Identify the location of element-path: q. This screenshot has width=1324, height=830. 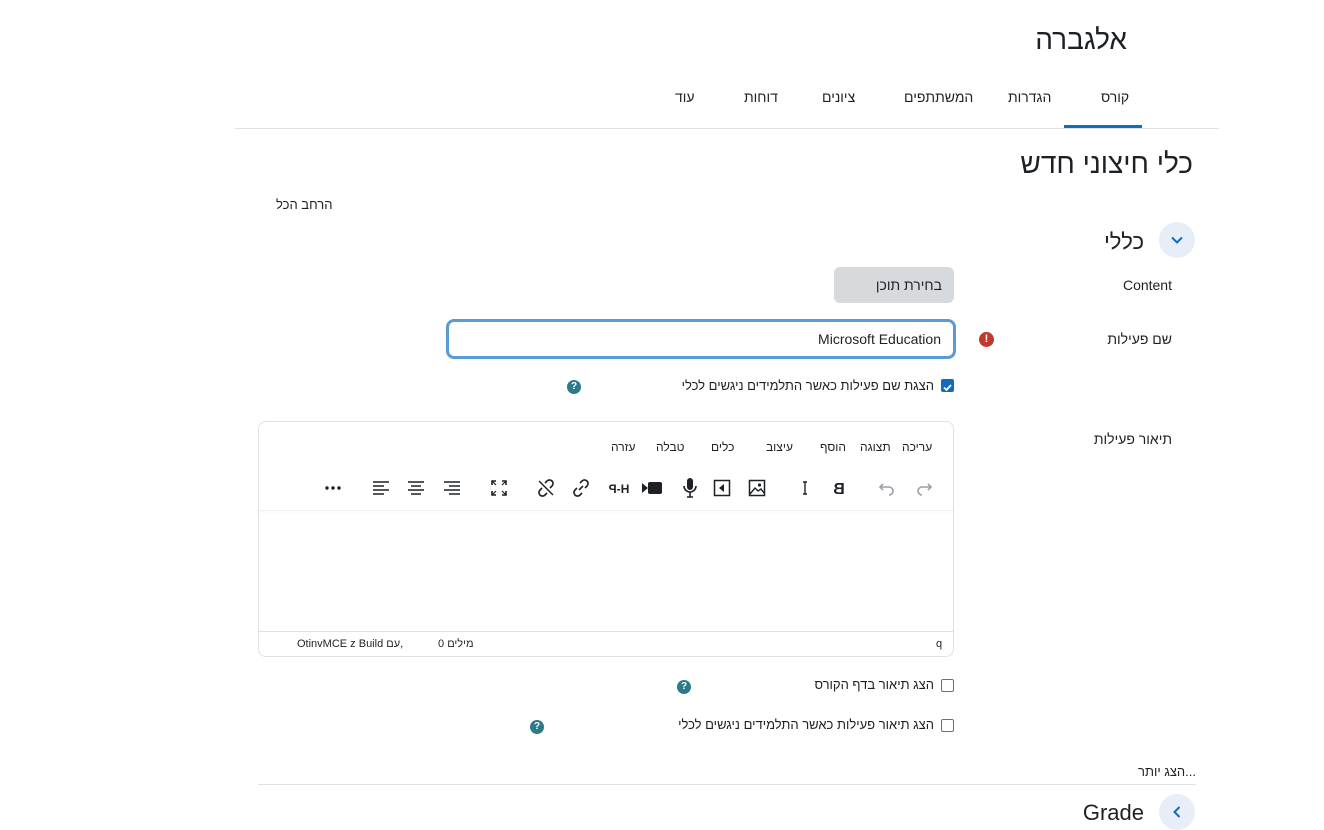
(939, 644).